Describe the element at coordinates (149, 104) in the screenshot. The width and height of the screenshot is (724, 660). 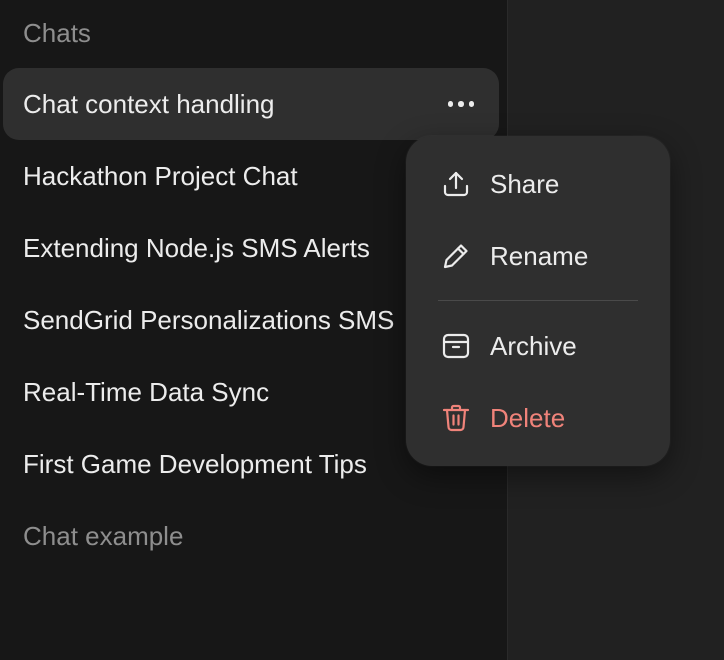
I see `chat-item-label: Chat context handling` at that location.